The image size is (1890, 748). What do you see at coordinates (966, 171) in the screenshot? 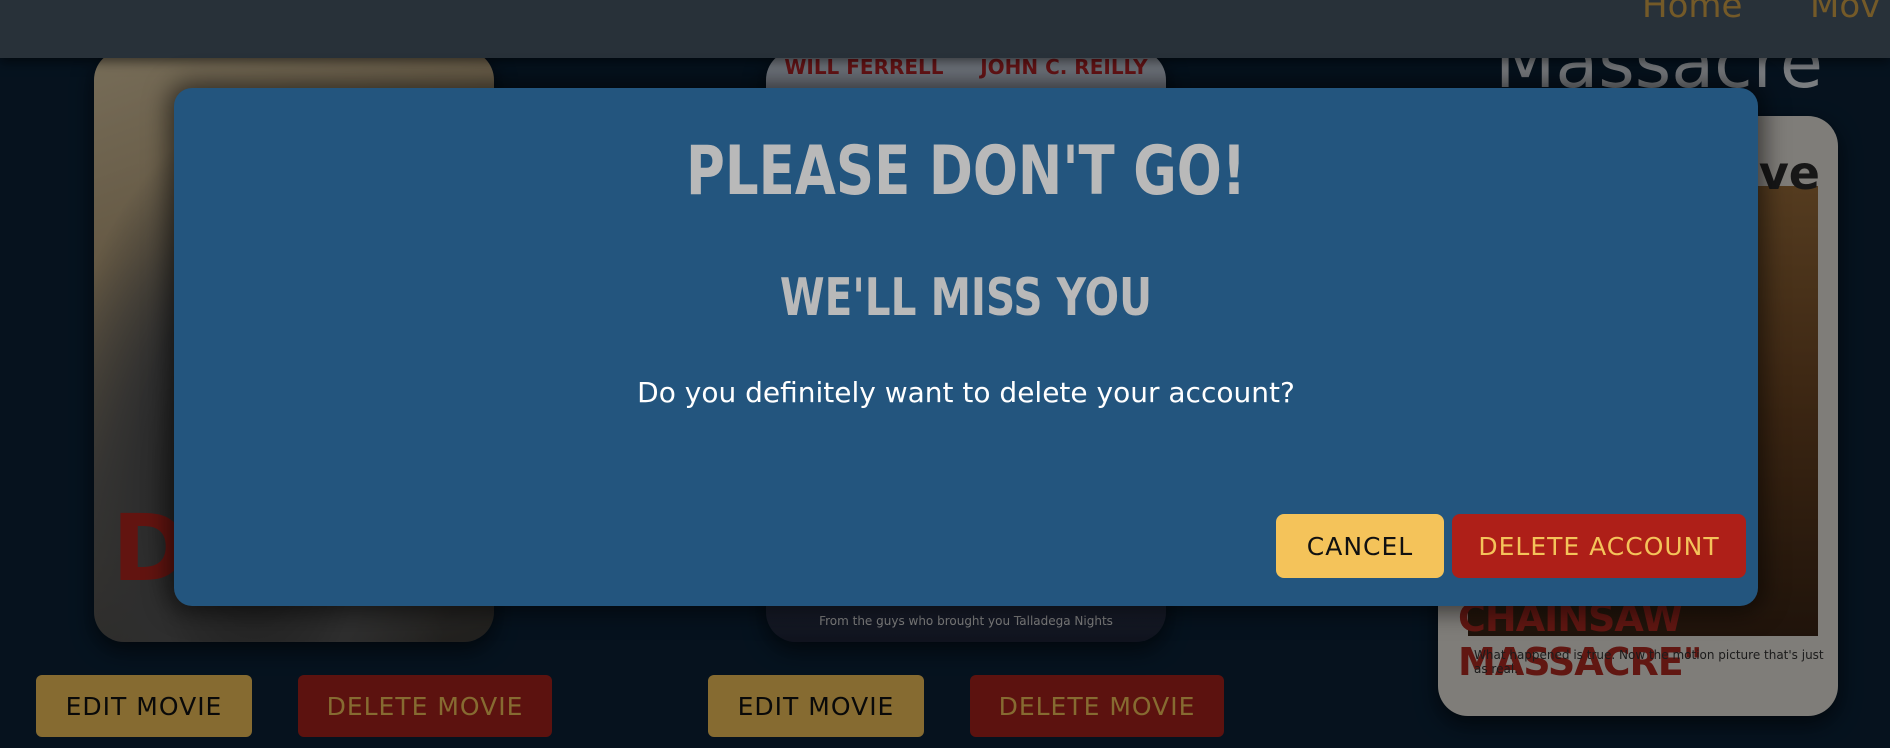
I see `modal-title: PLEASE DON'T GO!` at bounding box center [966, 171].